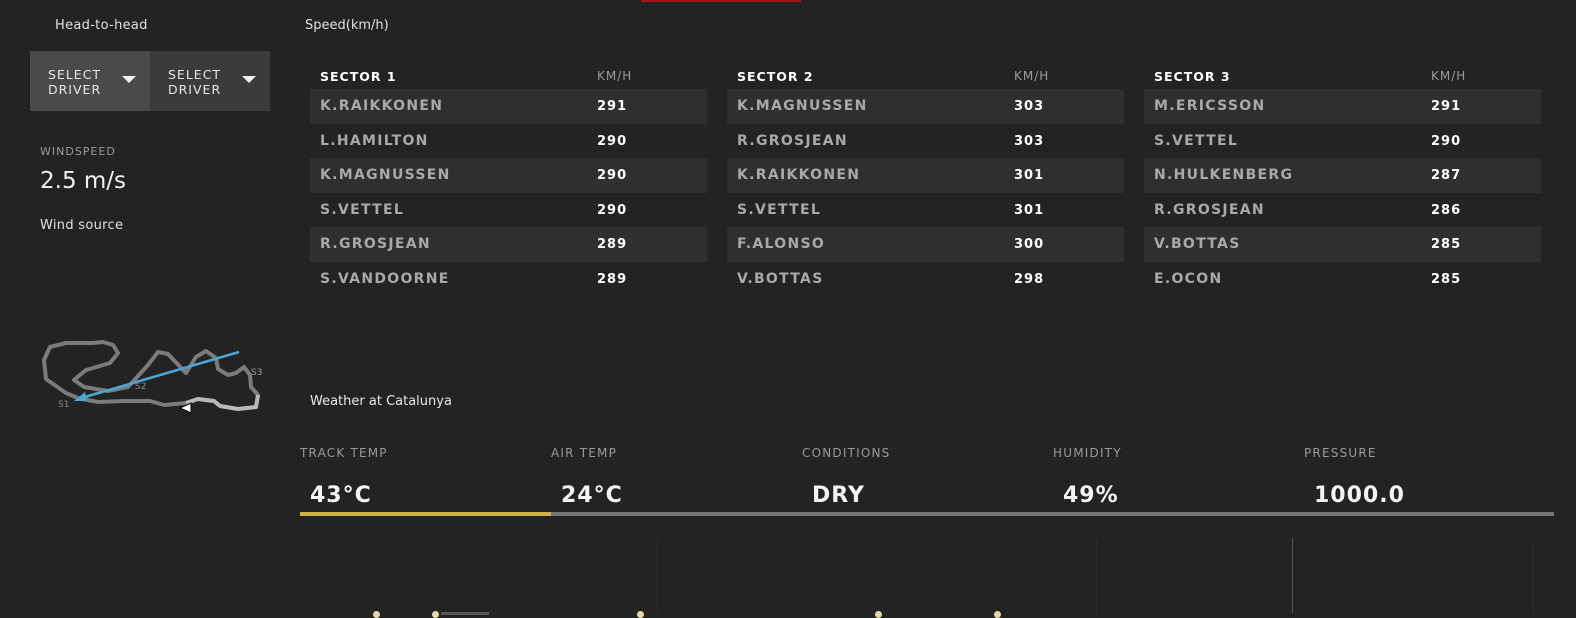  What do you see at coordinates (347, 25) in the screenshot?
I see `speed-section-title: Speed(km/h)` at bounding box center [347, 25].